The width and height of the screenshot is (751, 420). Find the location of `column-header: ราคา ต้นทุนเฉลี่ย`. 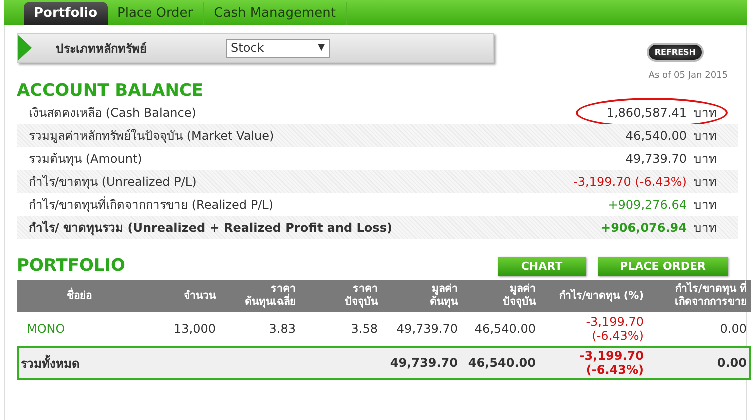

column-header: ราคา ต้นทุนเฉลี่ย is located at coordinates (260, 296).